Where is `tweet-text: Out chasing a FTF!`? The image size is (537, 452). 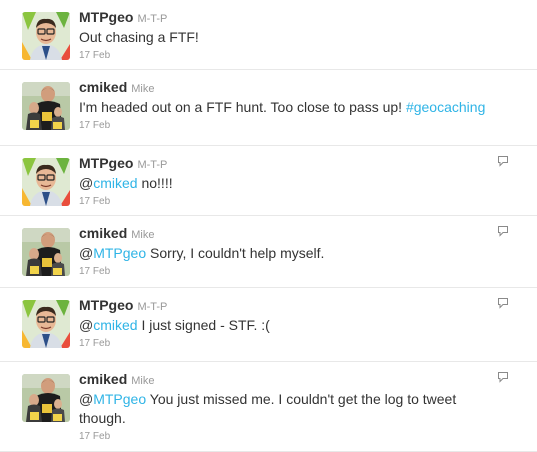
tweet-text: Out chasing a FTF! is located at coordinates (288, 37).